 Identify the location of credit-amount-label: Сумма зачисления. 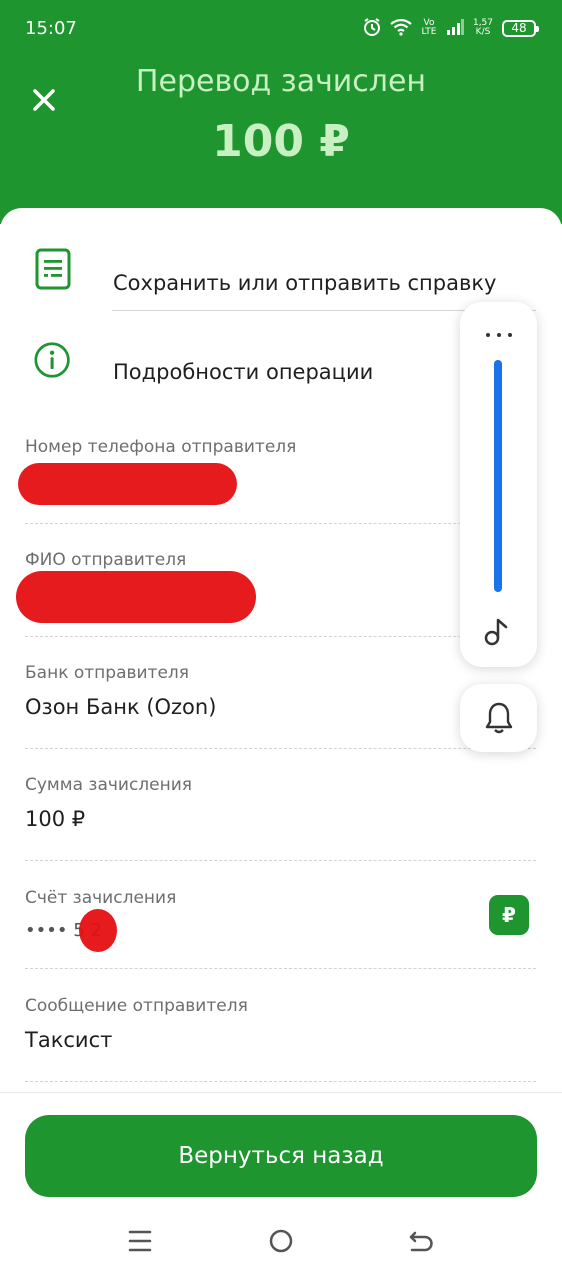
(109, 785).